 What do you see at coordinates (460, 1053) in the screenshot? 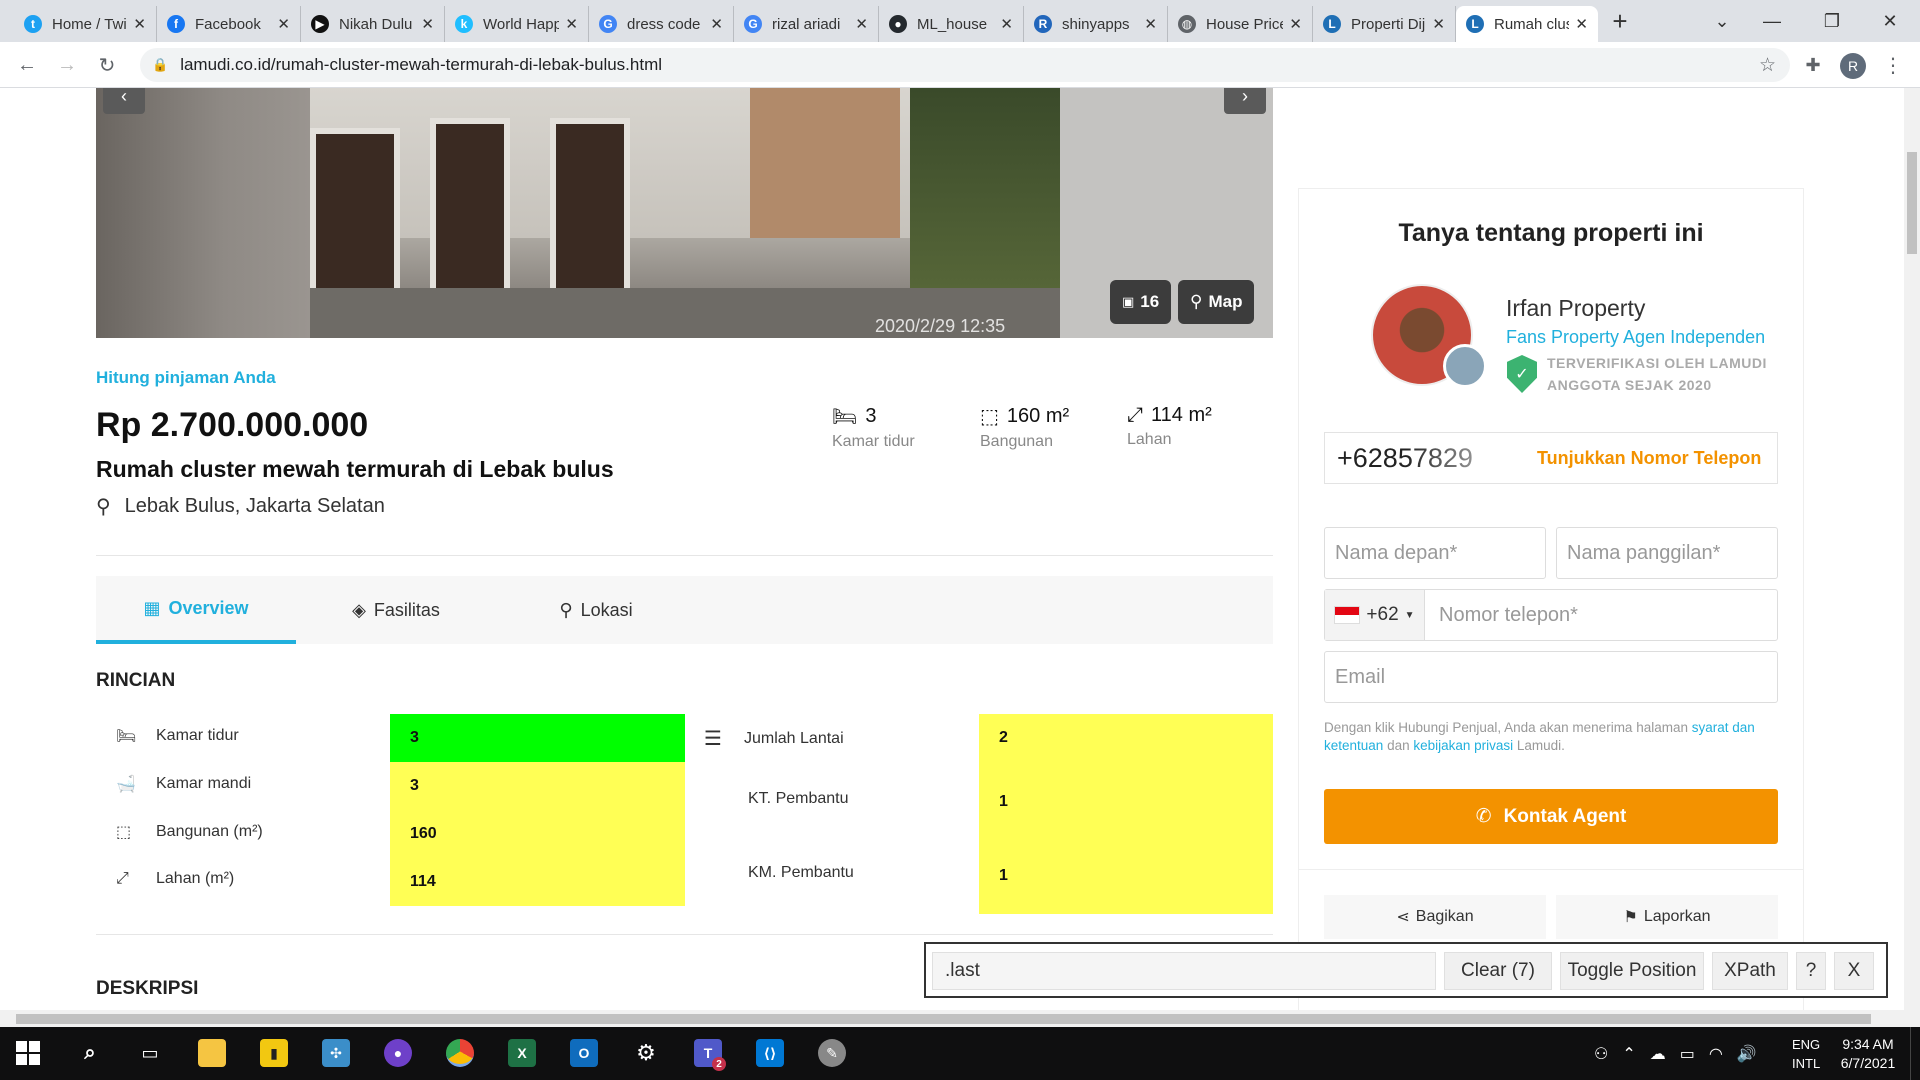
I see `chrome-icon` at bounding box center [460, 1053].